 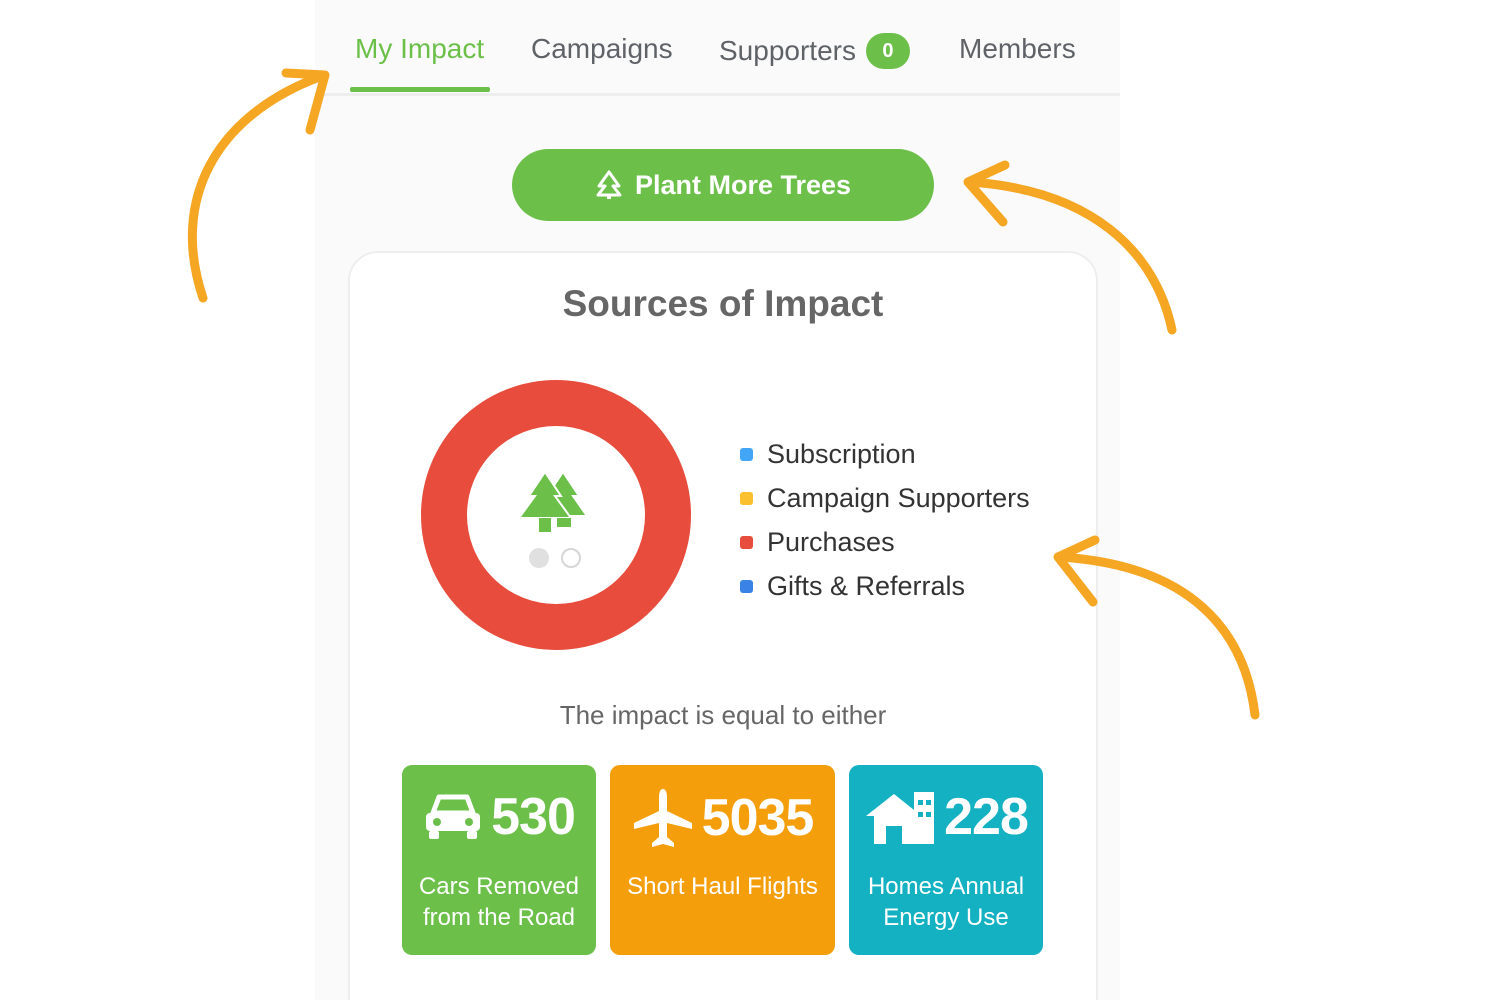 I want to click on stat-label: Short Haul Flights, so click(x=722, y=886).